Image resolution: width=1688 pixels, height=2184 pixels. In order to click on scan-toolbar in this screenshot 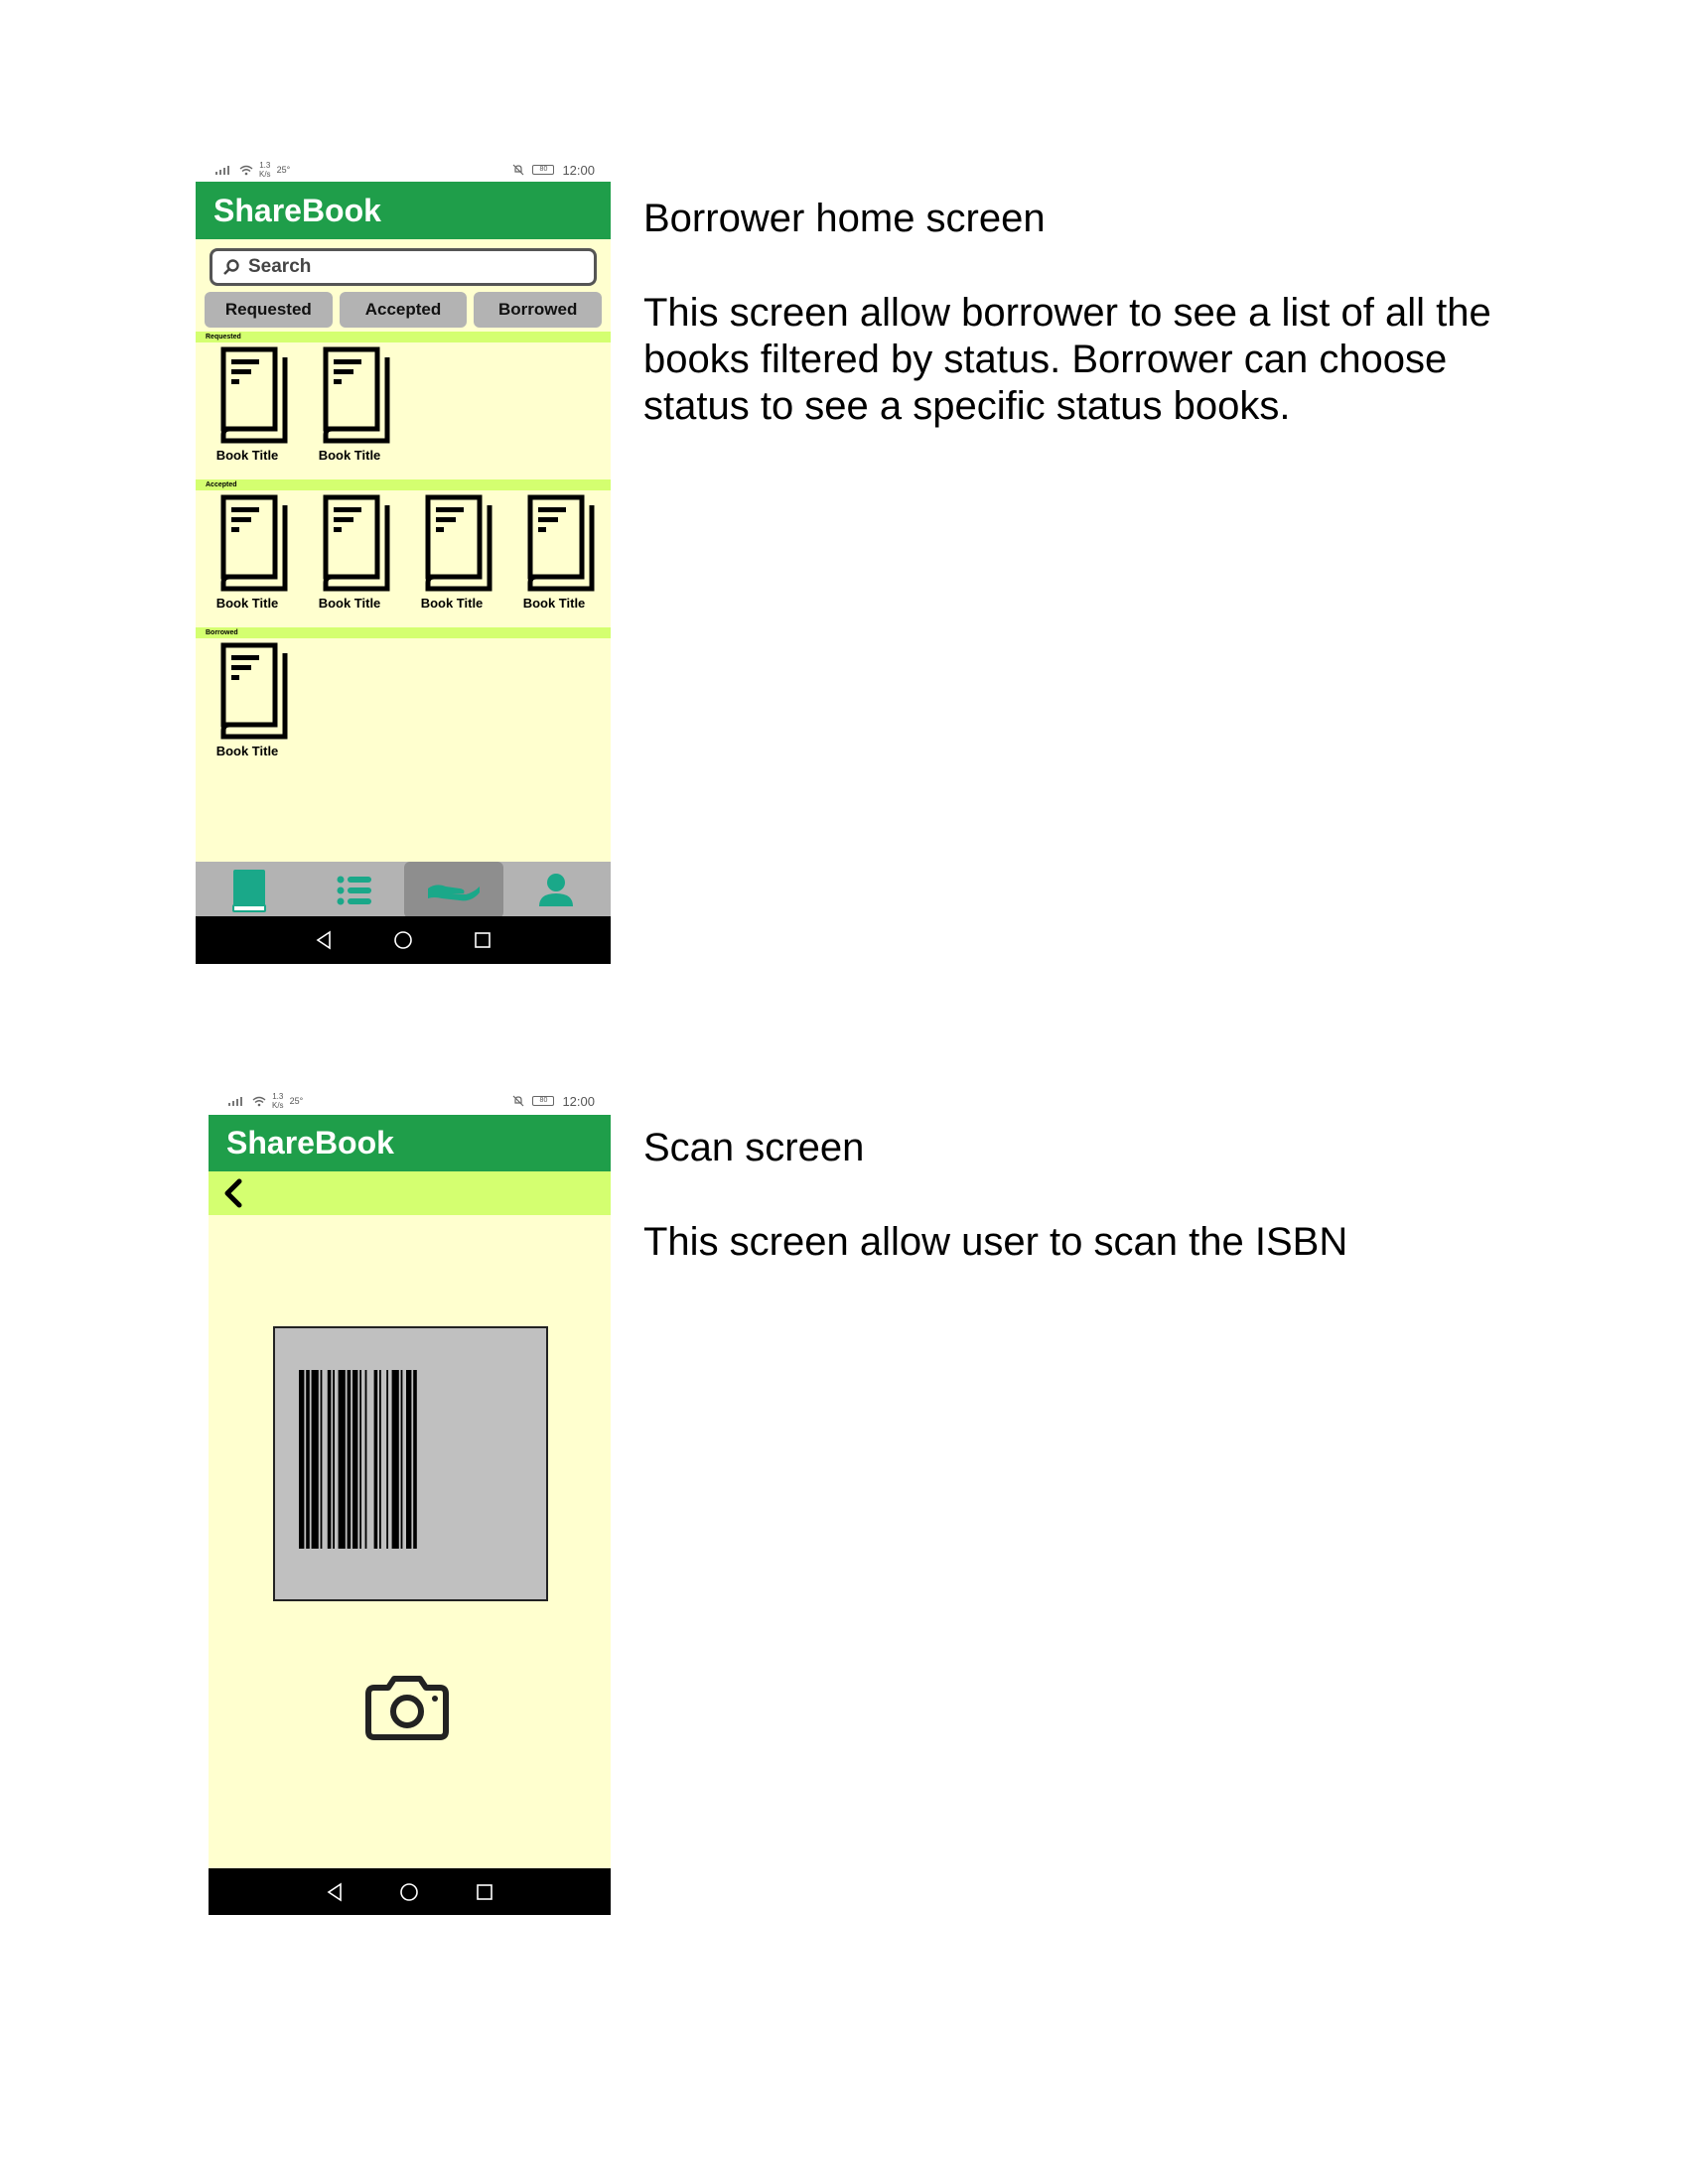, I will do `click(410, 1193)`.